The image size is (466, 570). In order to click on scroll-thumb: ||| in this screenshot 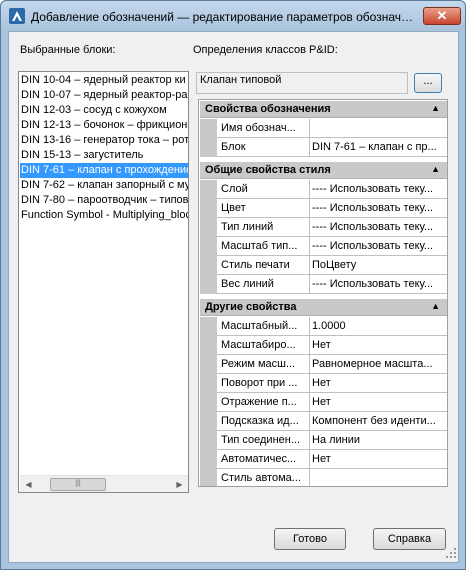, I will do `click(78, 484)`.